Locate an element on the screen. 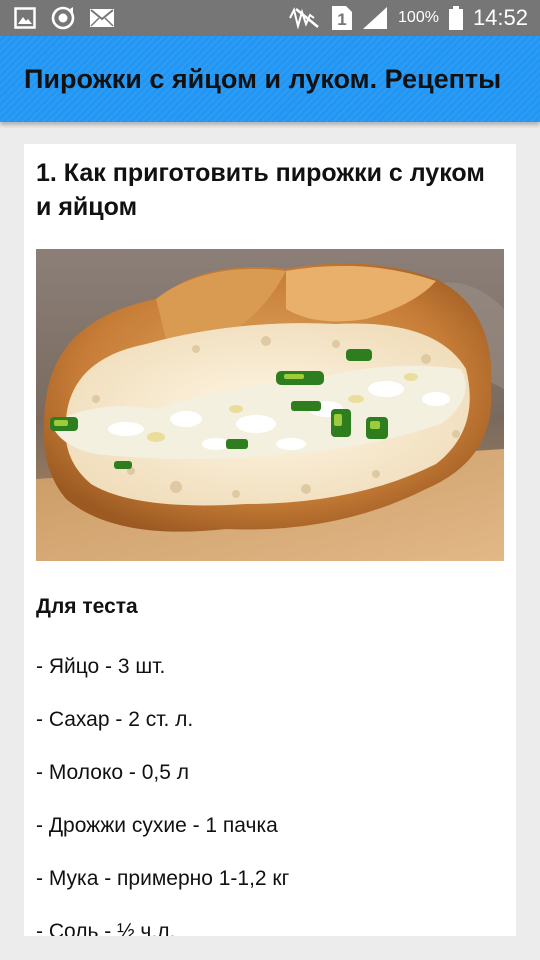 Image resolution: width=540 pixels, height=960 pixels. gallery-icon is located at coordinates (25, 18).